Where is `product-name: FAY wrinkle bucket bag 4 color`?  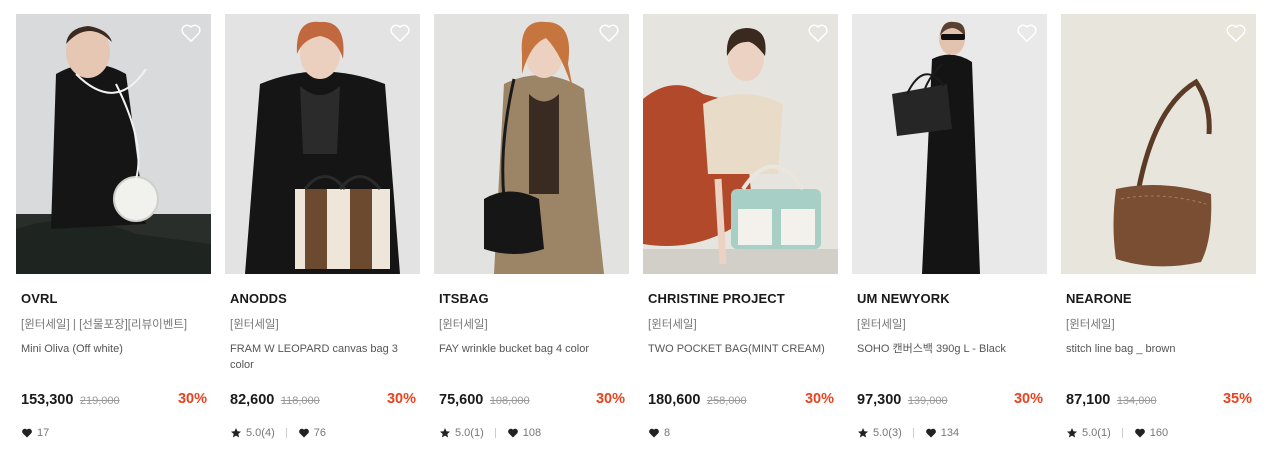 product-name: FAY wrinkle bucket bag 4 color is located at coordinates (531, 349).